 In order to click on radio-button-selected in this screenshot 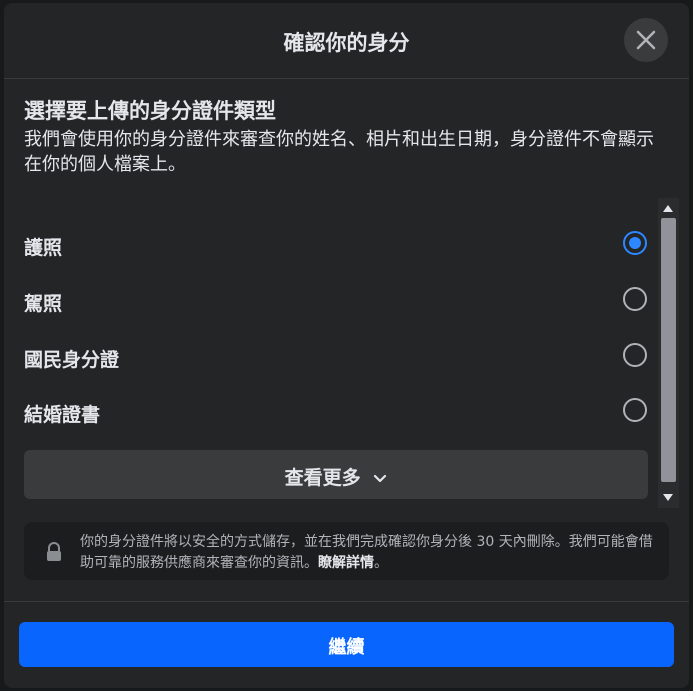, I will do `click(635, 243)`.